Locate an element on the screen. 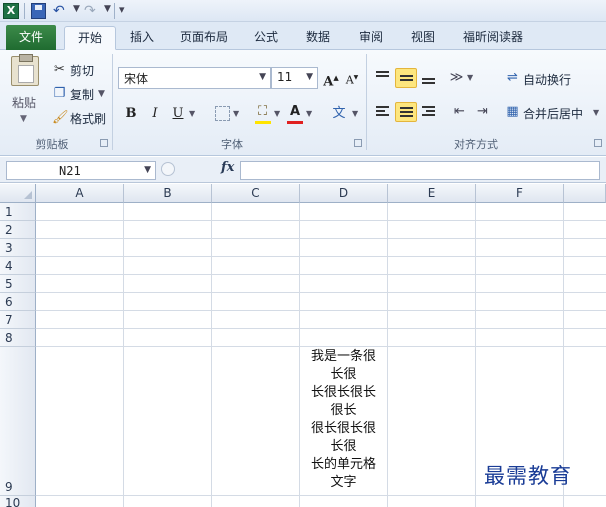 The width and height of the screenshot is (606, 507). alignment-launcher-icon is located at coordinates (598, 143).